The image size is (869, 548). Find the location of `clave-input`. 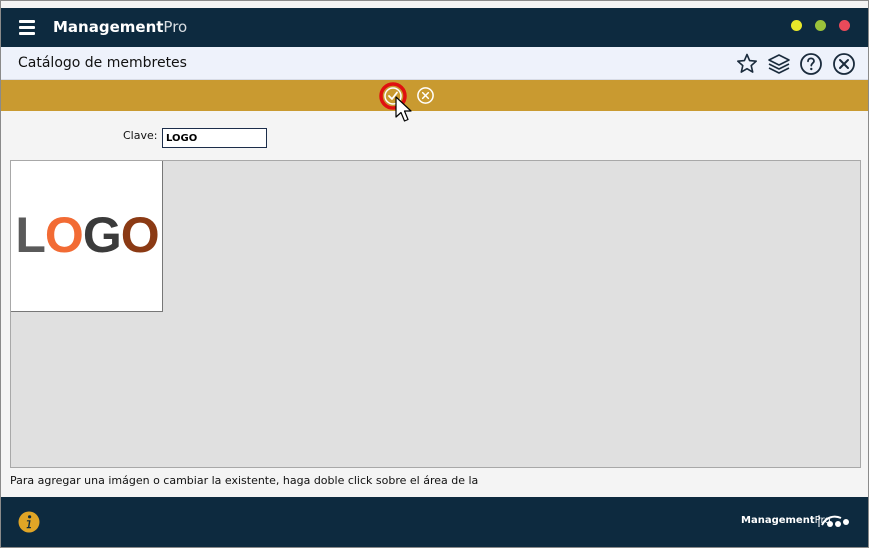

clave-input is located at coordinates (214, 138).